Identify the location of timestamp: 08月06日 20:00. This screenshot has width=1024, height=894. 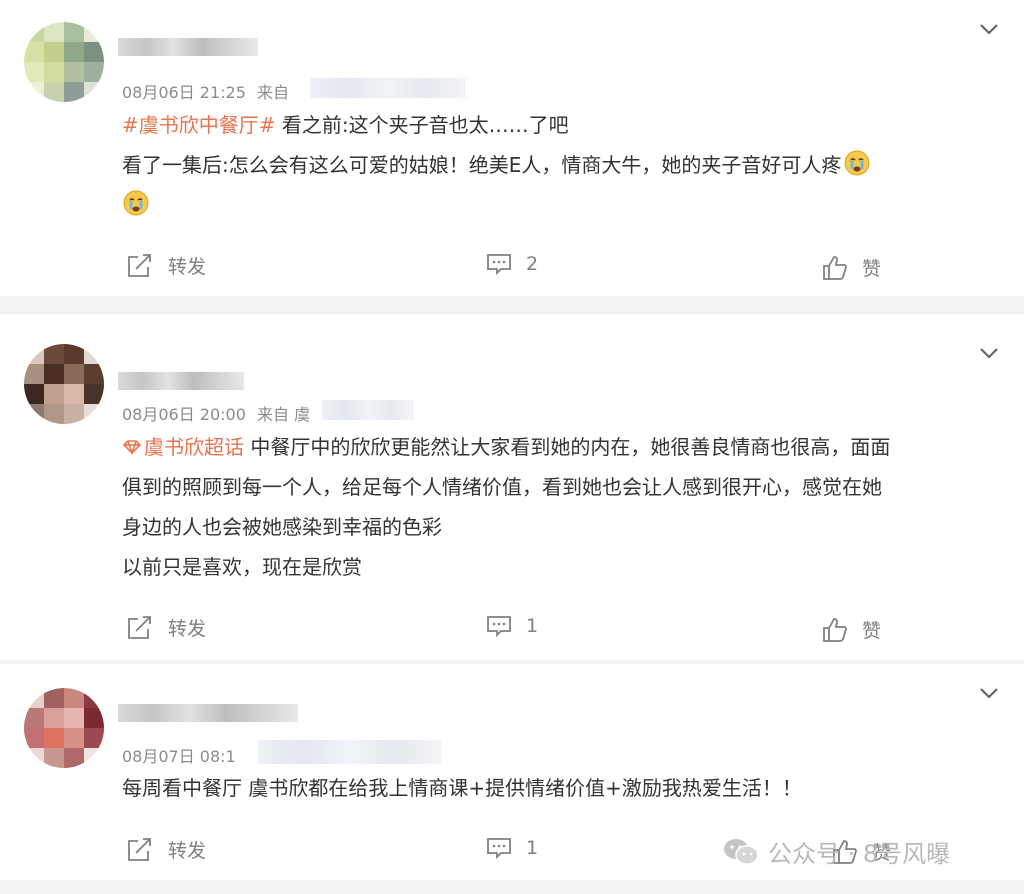
(184, 414).